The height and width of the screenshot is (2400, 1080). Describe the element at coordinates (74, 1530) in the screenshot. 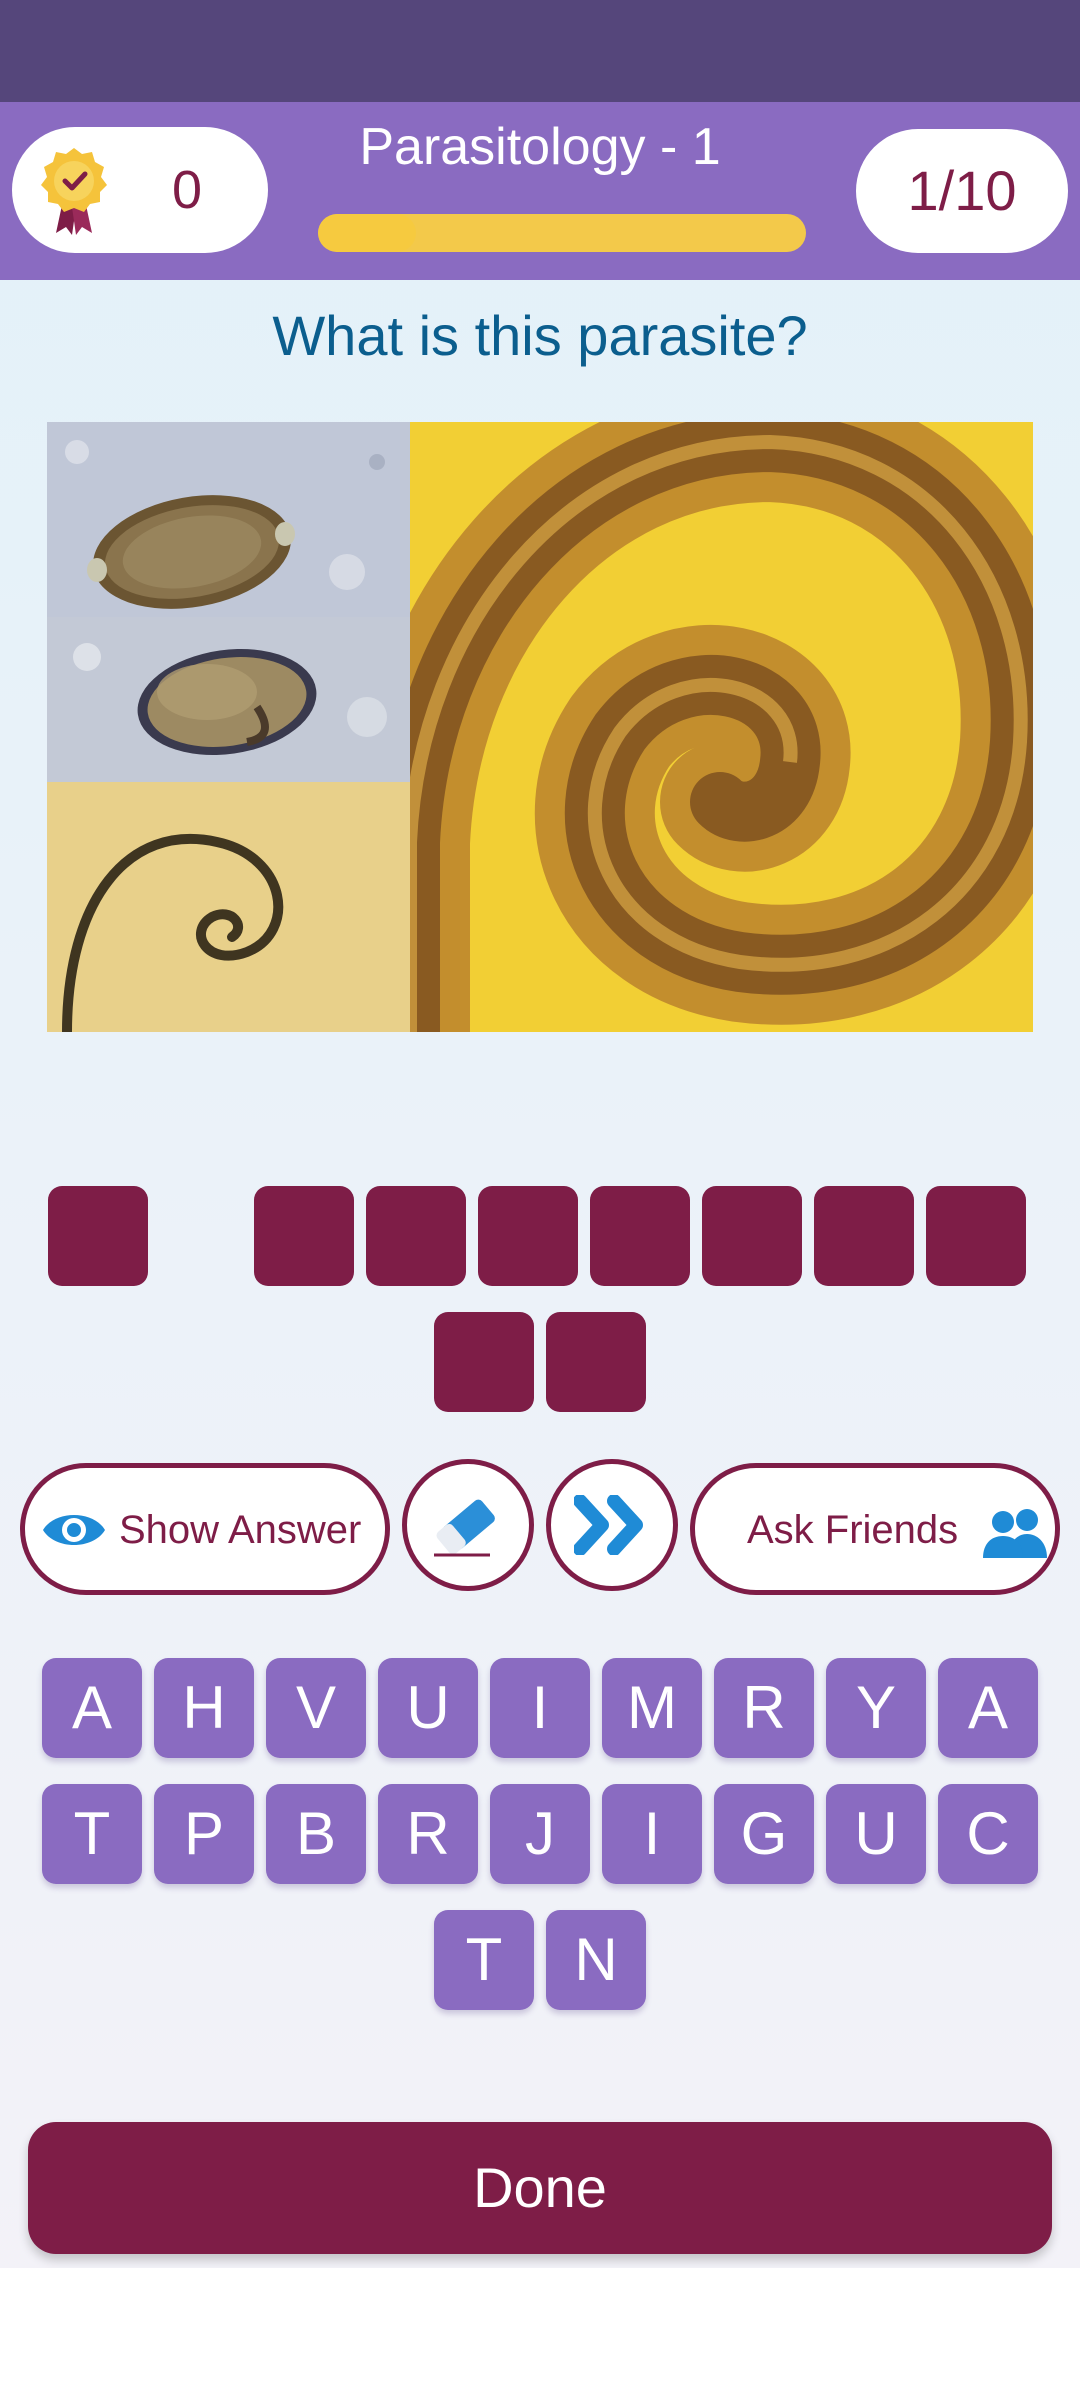

I see `eye-icon` at that location.